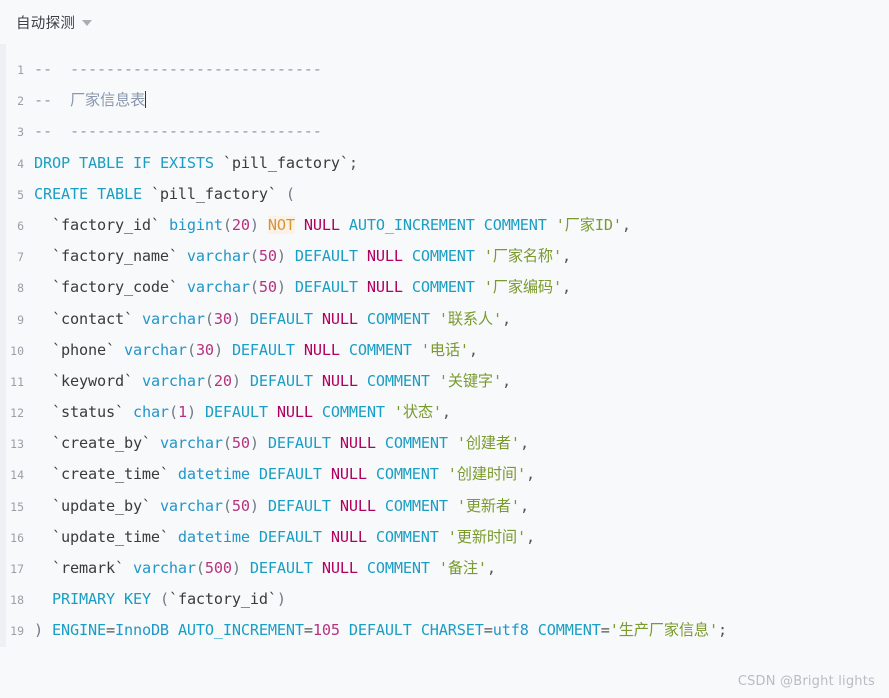 The image size is (889, 698). What do you see at coordinates (722, 630) in the screenshot?
I see `token-punct: ;` at bounding box center [722, 630].